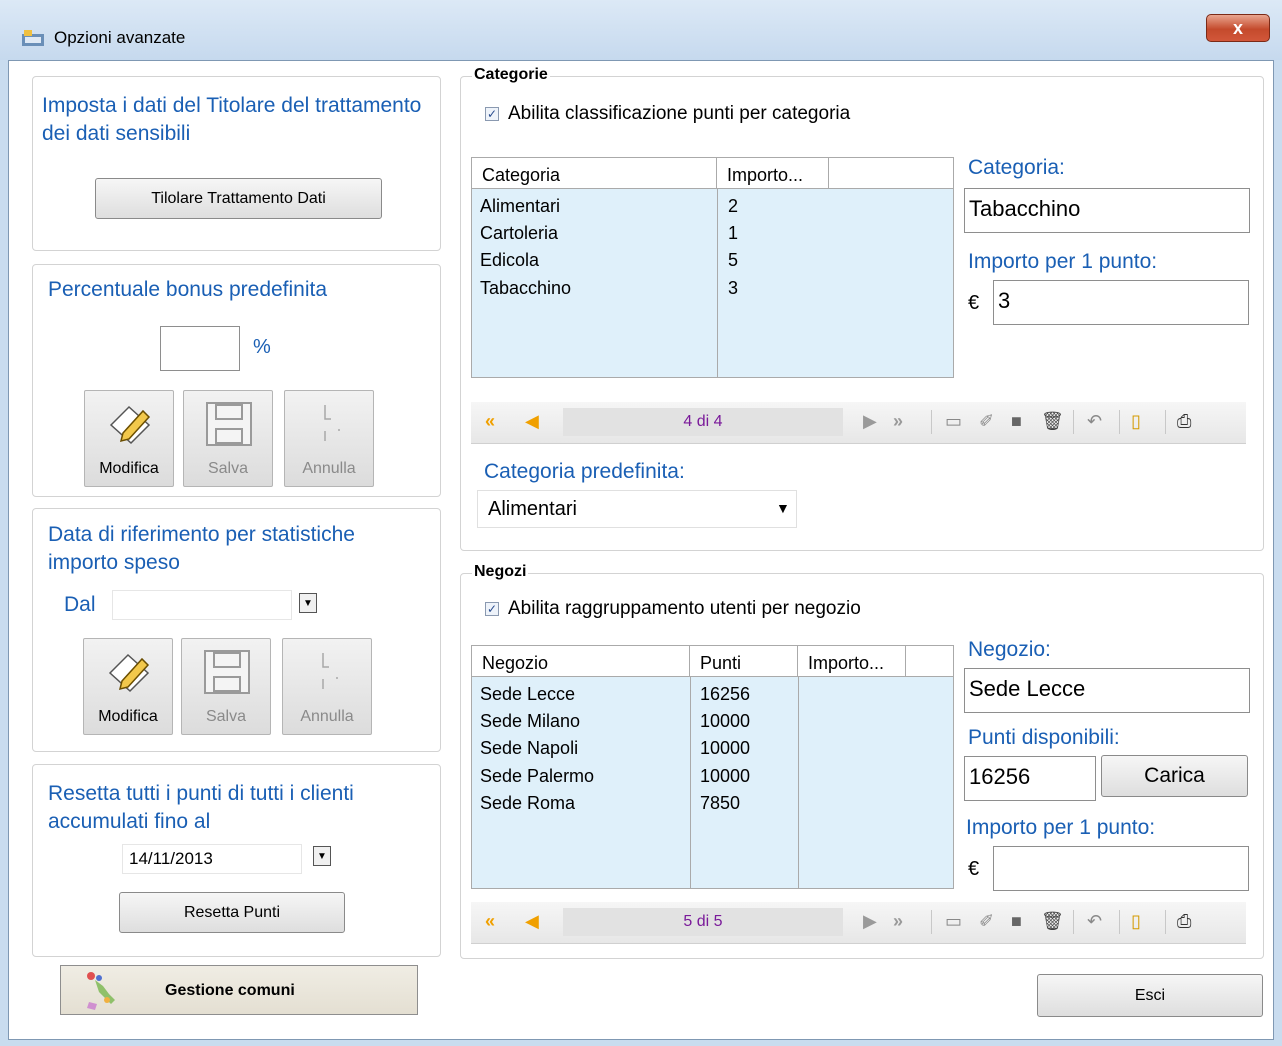 The width and height of the screenshot is (1282, 1046). I want to click on reset-date-field: 14/11/2013, so click(212, 859).